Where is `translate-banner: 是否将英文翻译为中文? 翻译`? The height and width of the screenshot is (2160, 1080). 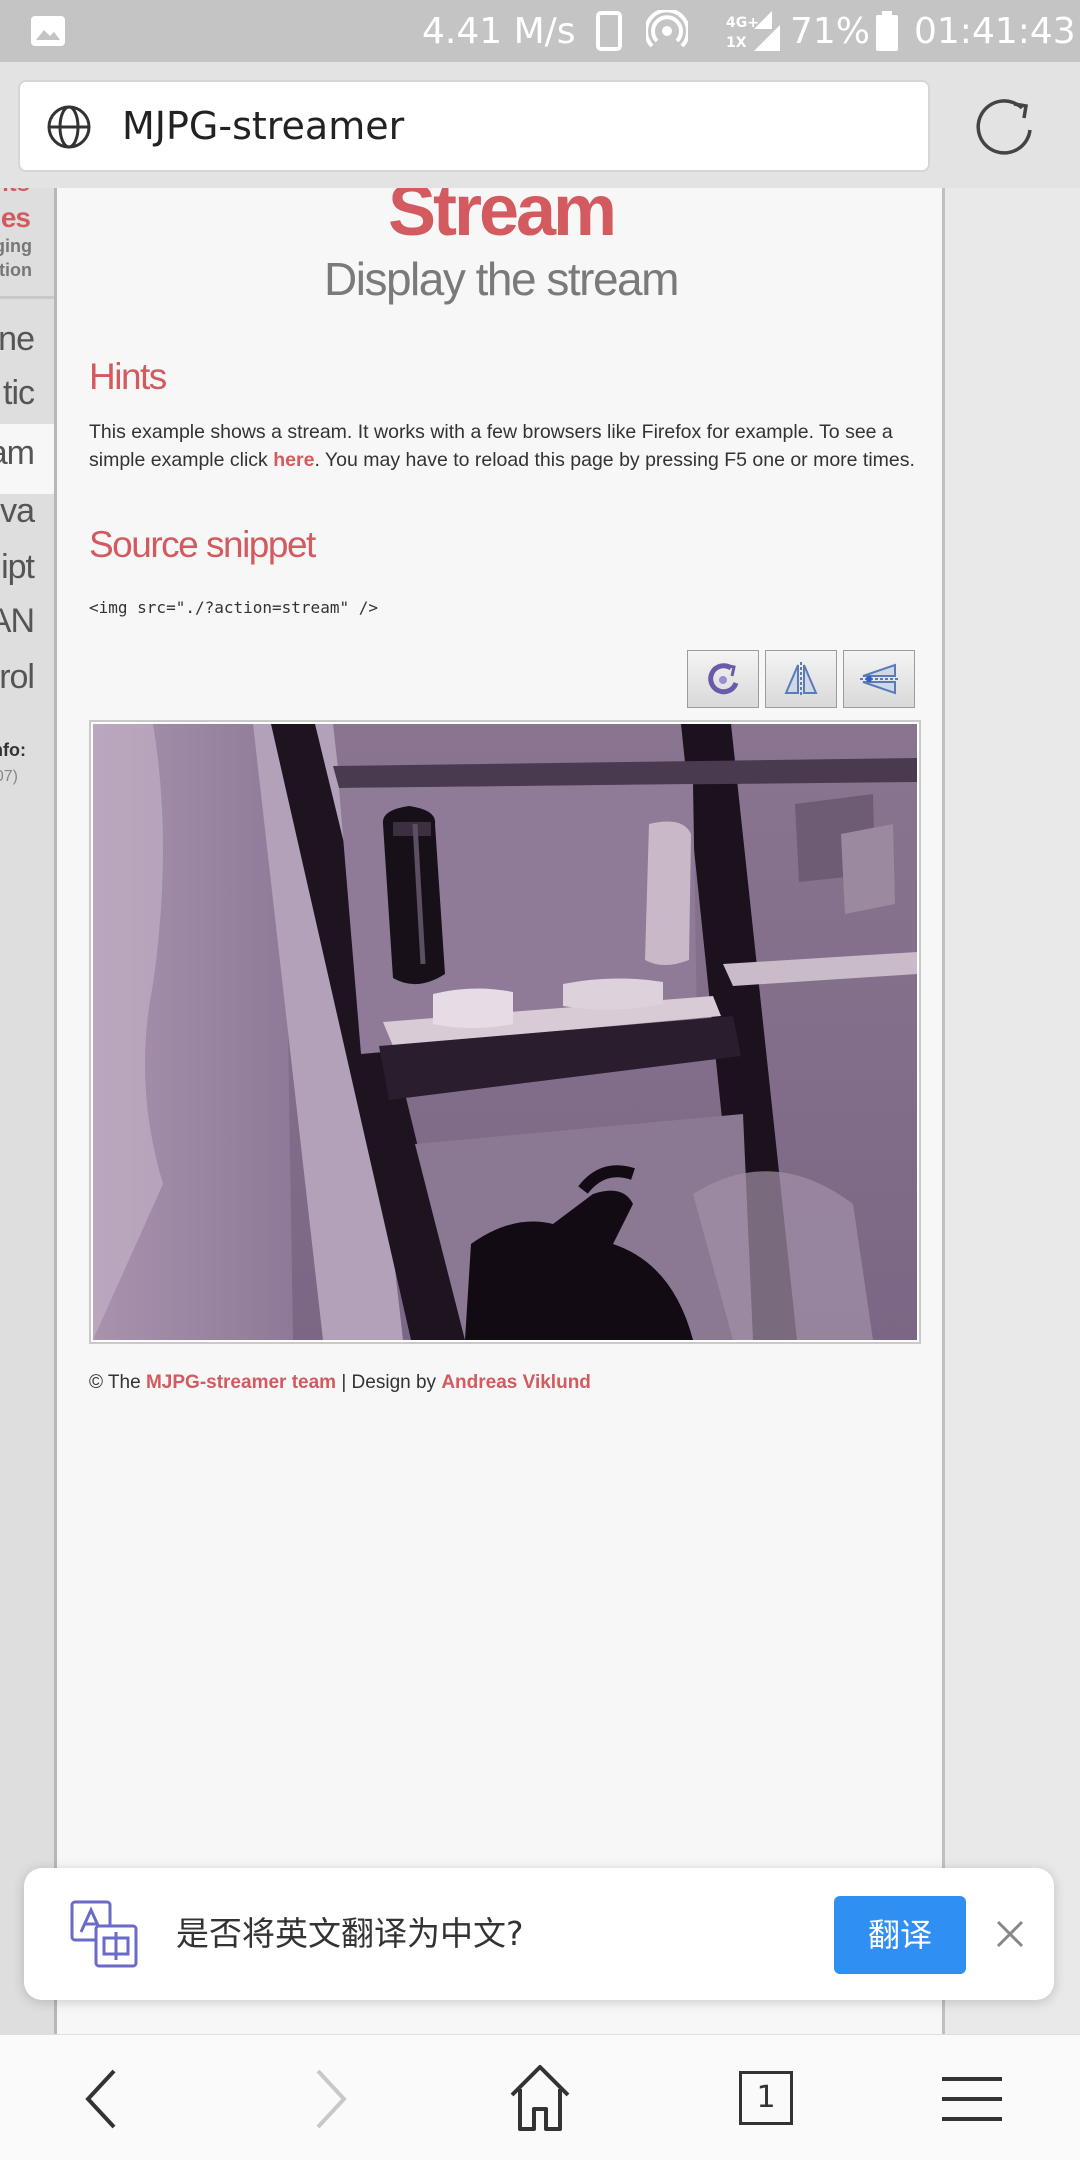 translate-banner: 是否将英文翻译为中文? 翻译 is located at coordinates (539, 1934).